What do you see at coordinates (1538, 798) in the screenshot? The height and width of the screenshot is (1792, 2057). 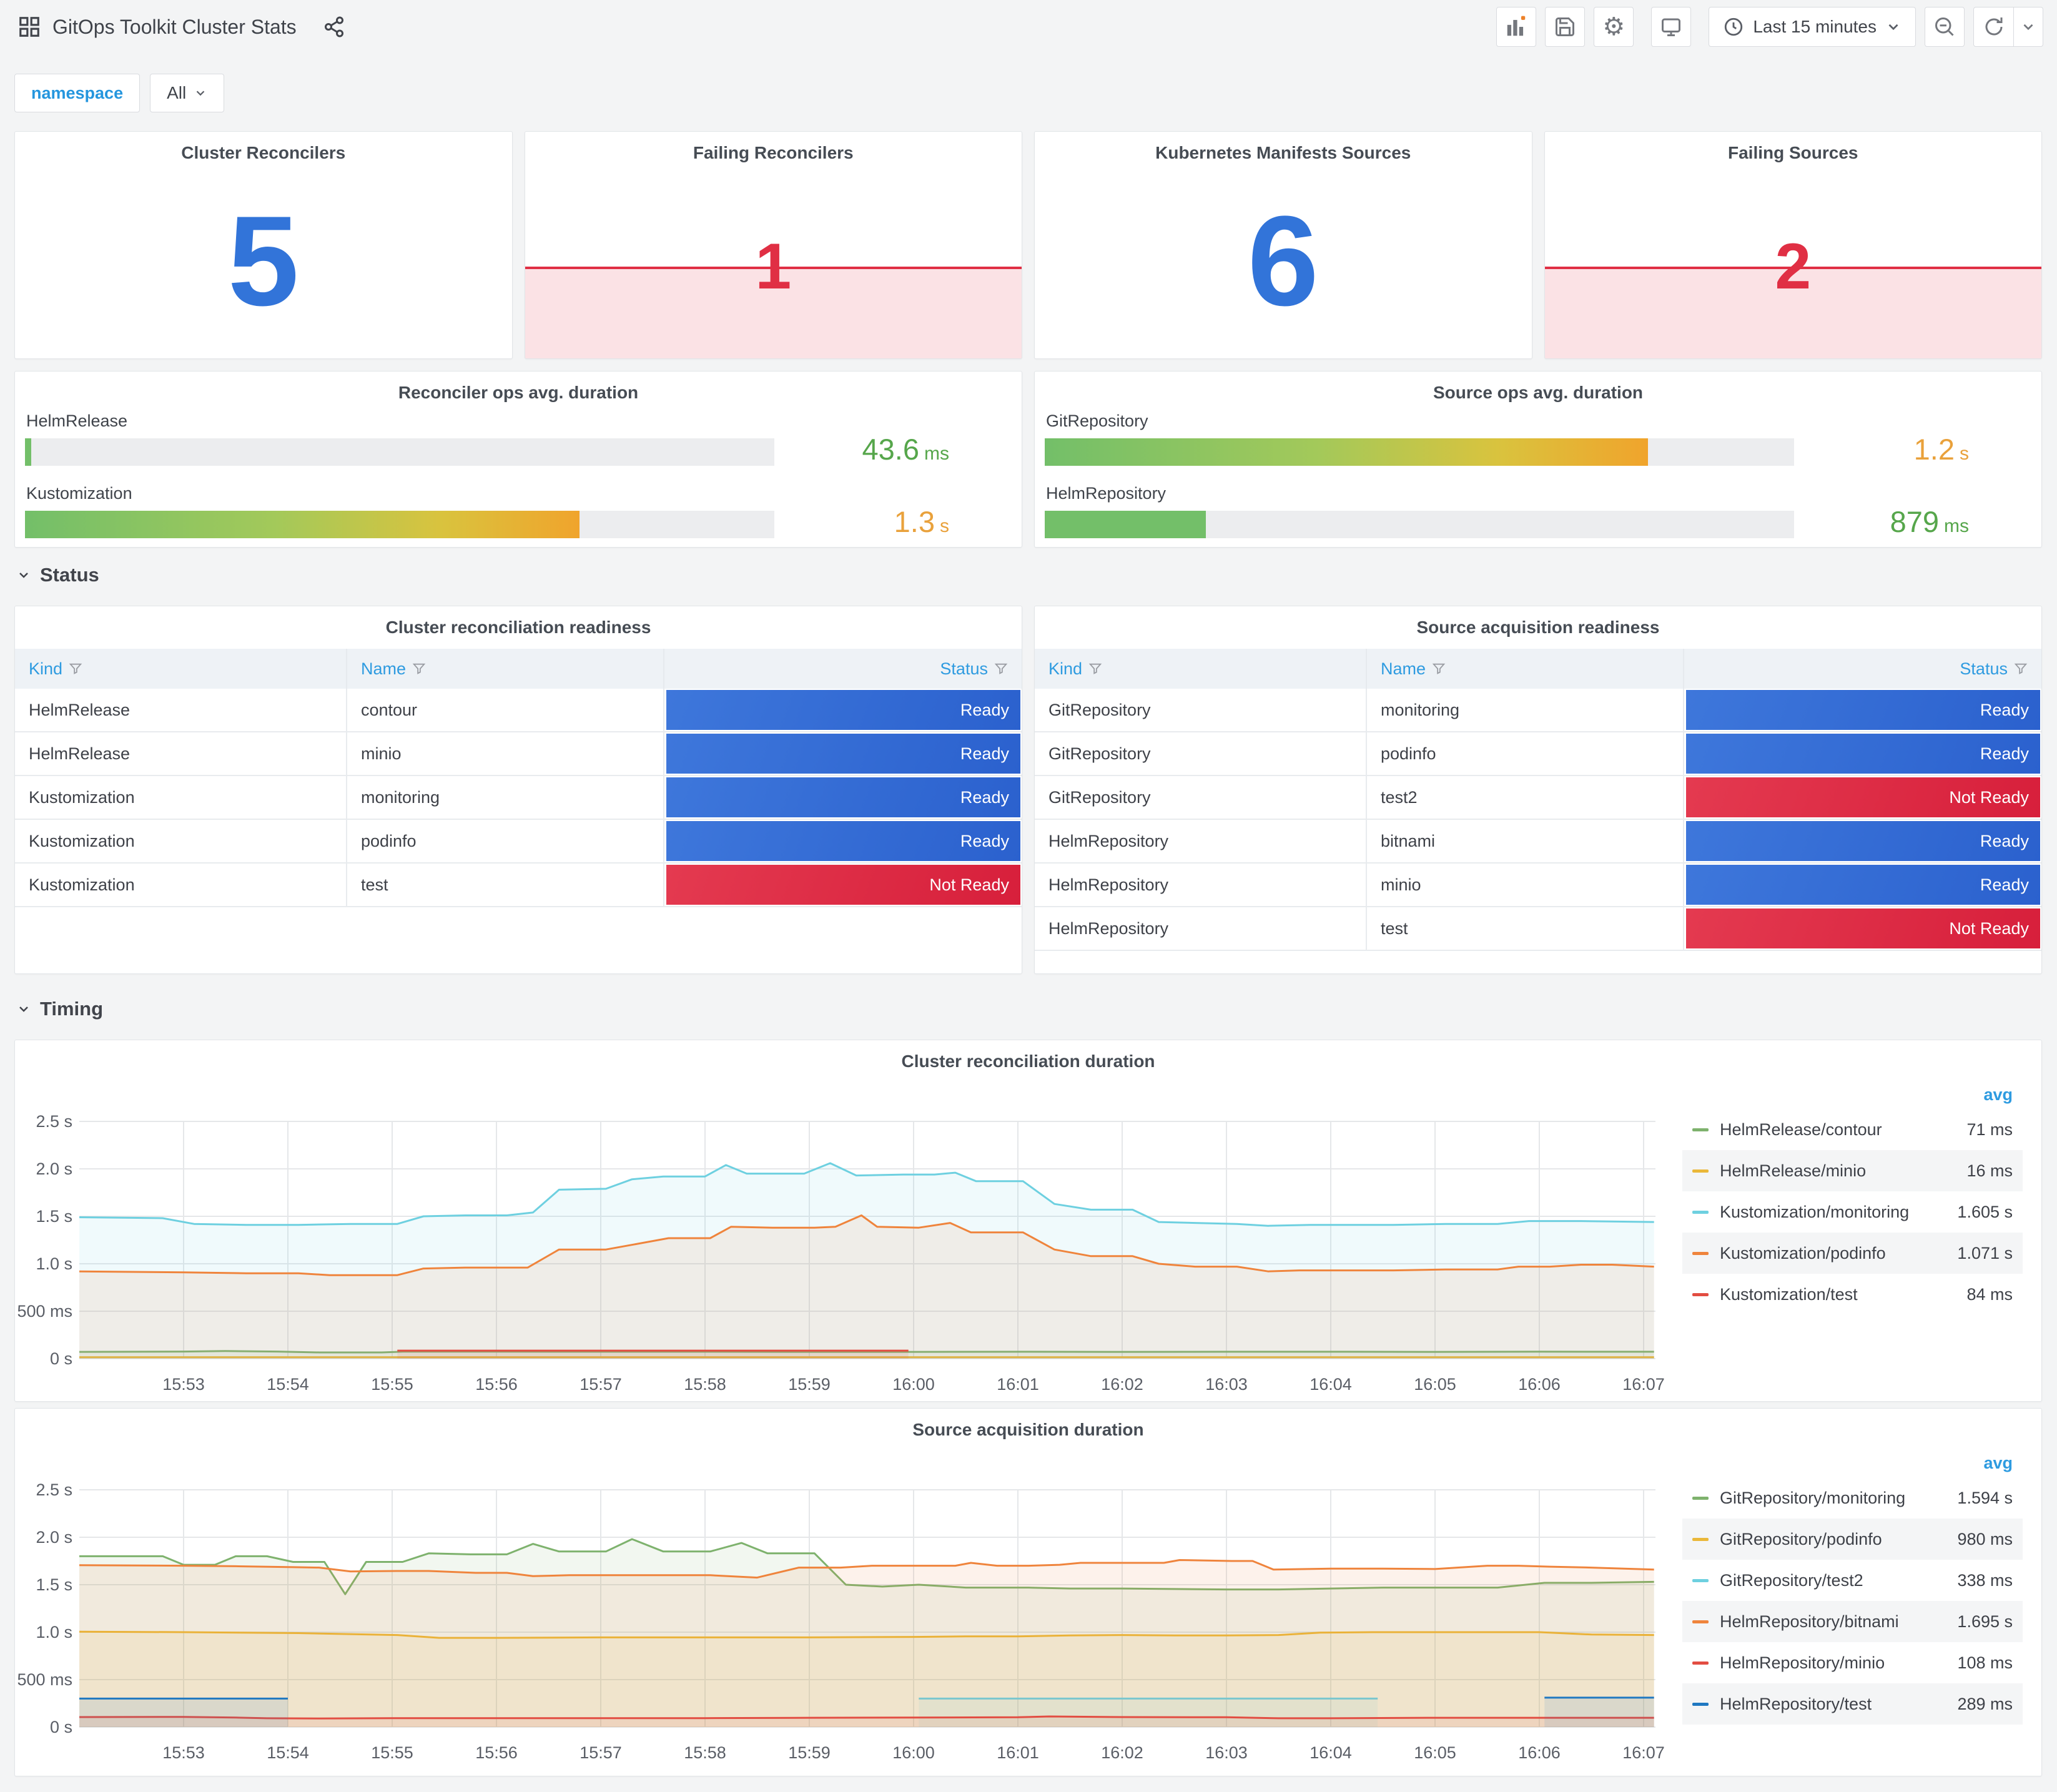 I see `table-row: GitRepository test2 Not Ready` at bounding box center [1538, 798].